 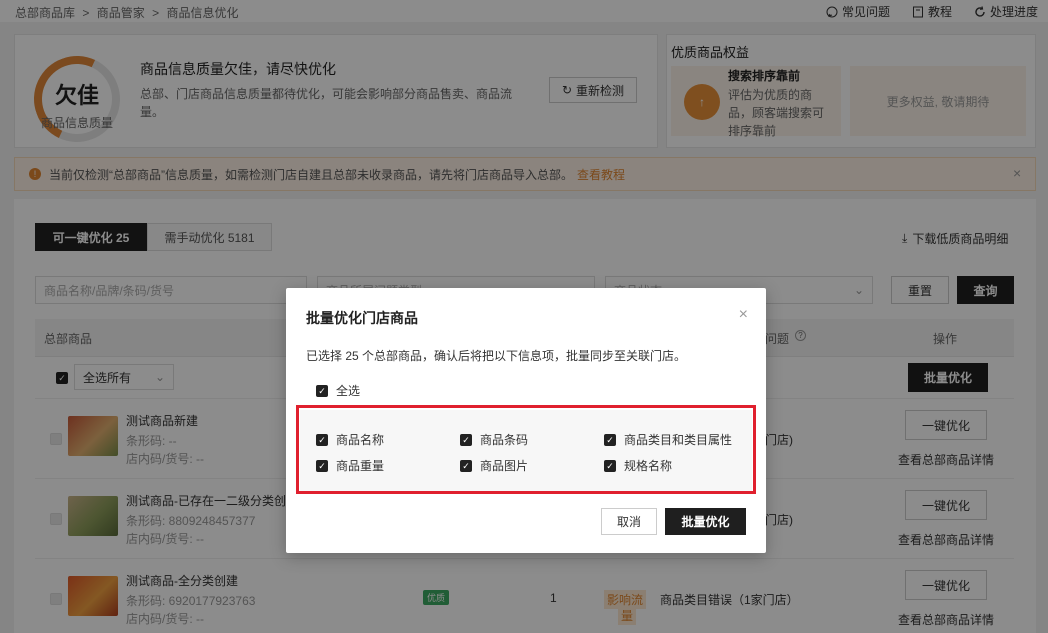 What do you see at coordinates (629, 521) in the screenshot?
I see `cancel-button: 取消` at bounding box center [629, 521].